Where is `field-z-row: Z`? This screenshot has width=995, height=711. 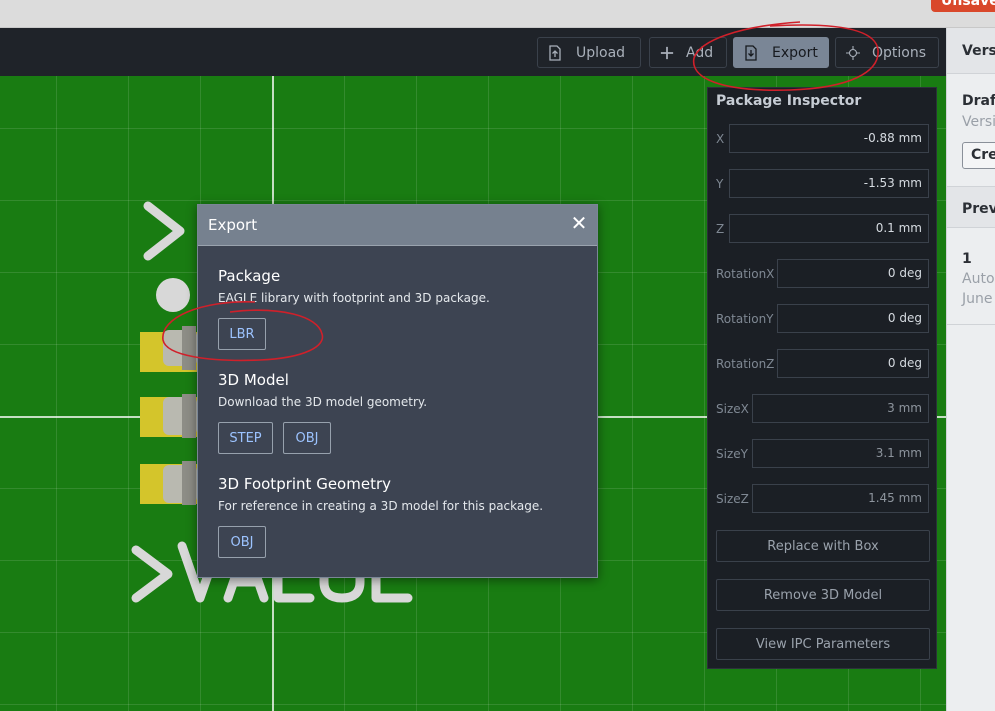 field-z-row: Z is located at coordinates (720, 229).